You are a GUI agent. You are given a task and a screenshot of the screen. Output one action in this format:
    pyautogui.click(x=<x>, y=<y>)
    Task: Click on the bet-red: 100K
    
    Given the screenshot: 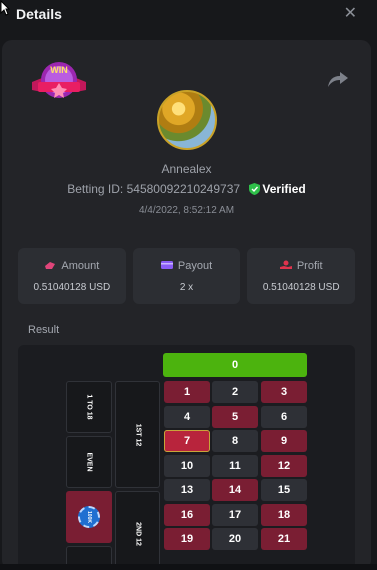 What is the action you would take?
    pyautogui.click(x=89, y=517)
    